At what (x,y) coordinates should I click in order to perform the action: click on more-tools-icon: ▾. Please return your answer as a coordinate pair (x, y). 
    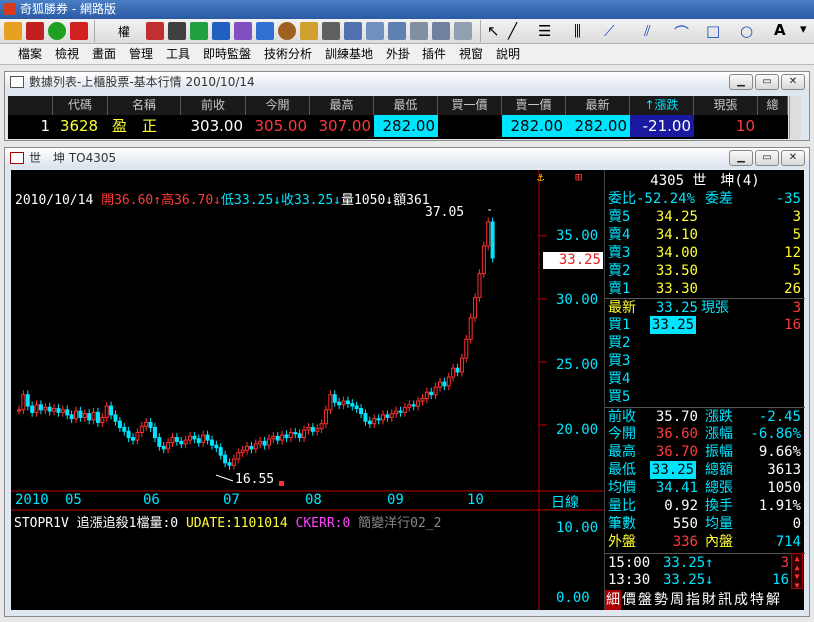
    Looking at the image, I should click on (803, 29).